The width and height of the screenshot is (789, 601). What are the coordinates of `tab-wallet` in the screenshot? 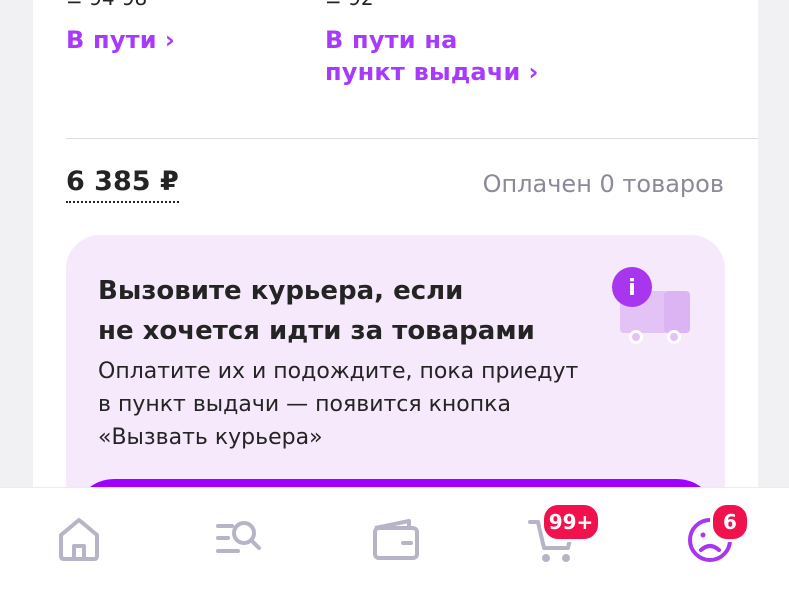 It's located at (395, 538).